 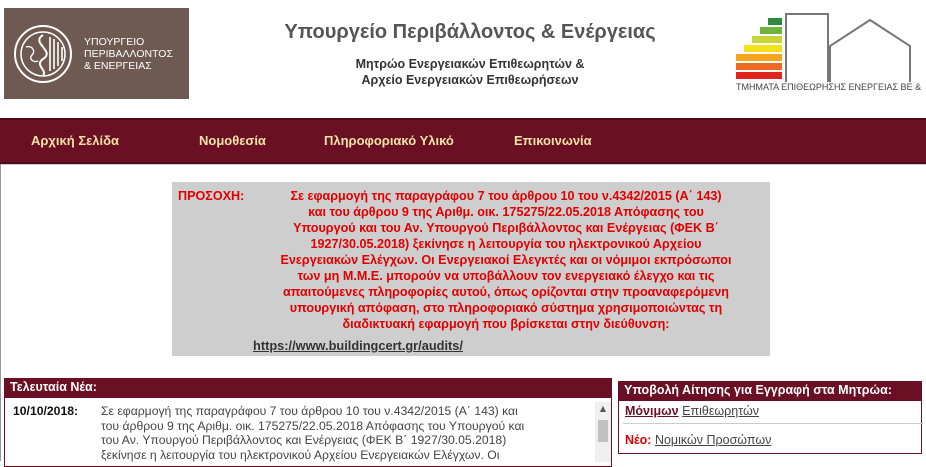 I want to click on new-badge: Νέο:, so click(x=638, y=440).